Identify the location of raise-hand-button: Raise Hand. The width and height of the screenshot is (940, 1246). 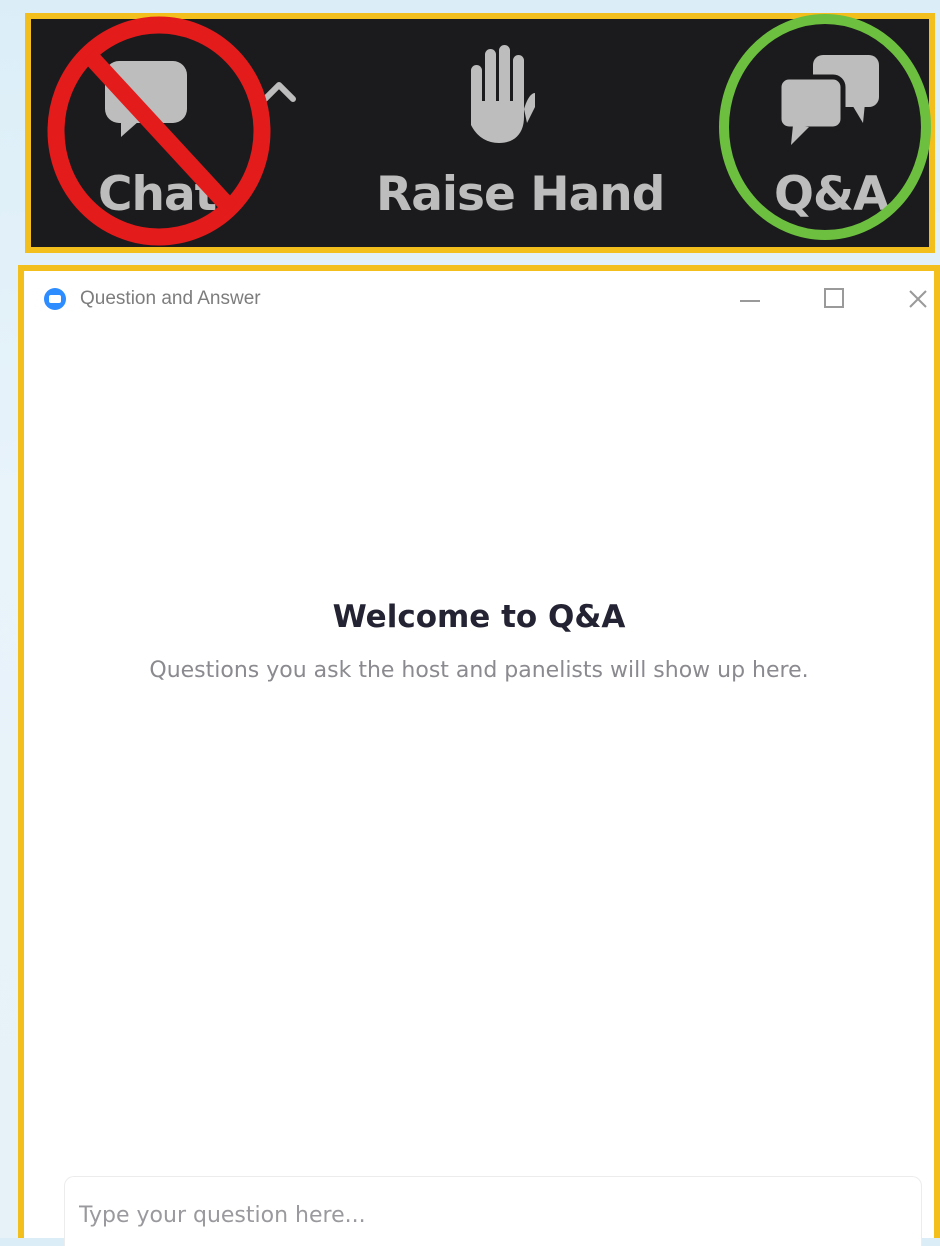
(513, 133).